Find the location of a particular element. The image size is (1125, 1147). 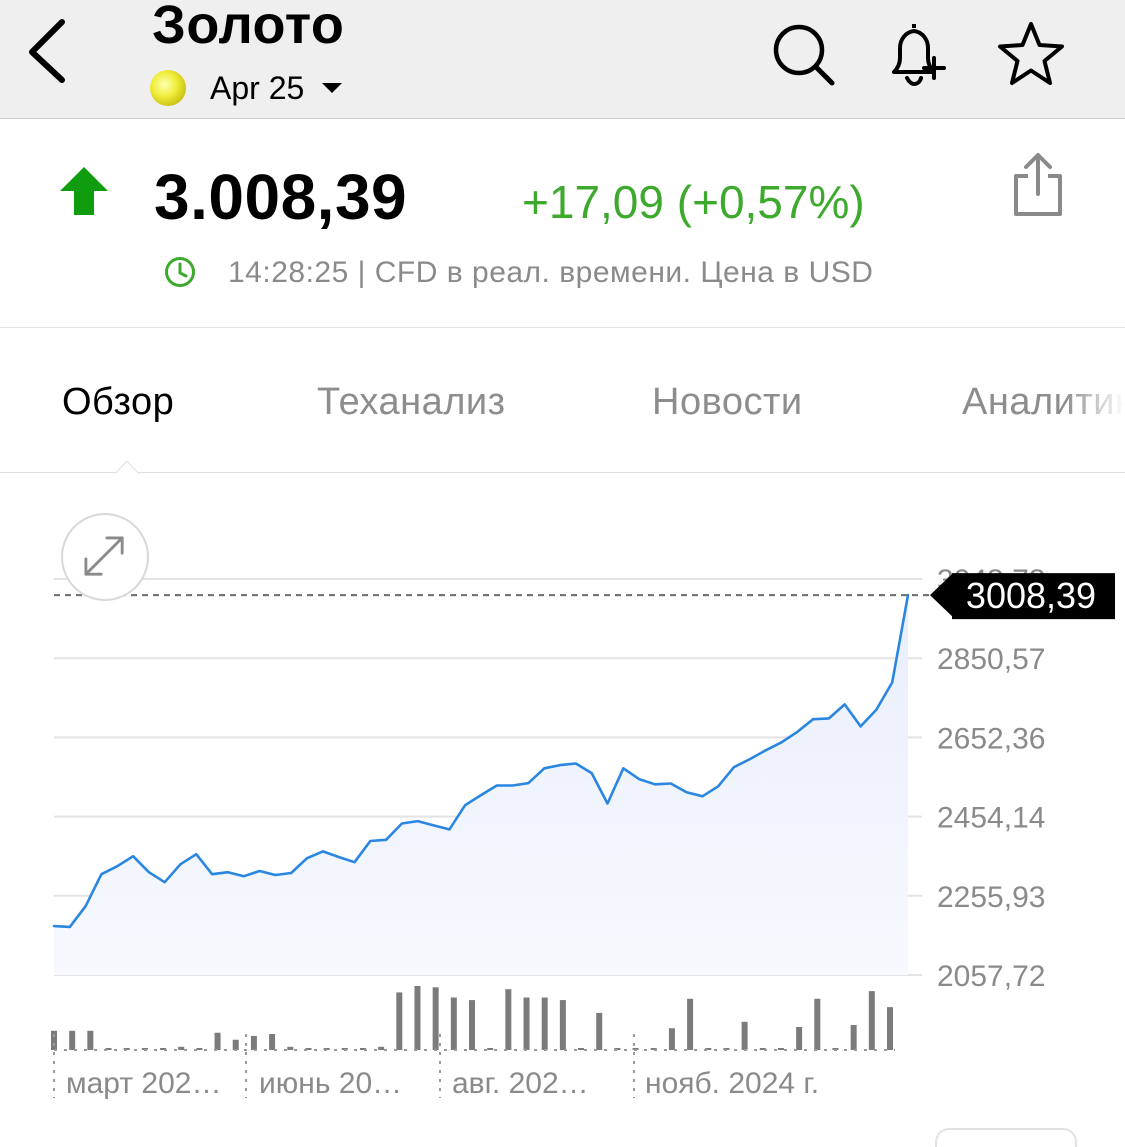

contract-label: Apr 25 is located at coordinates (257, 87).